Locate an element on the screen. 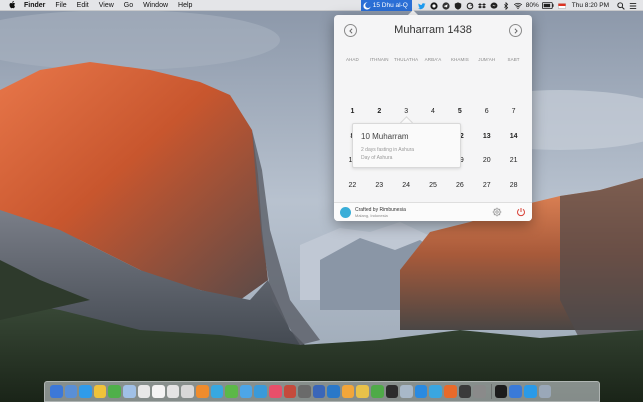 This screenshot has width=643, height=402. calendar-day: 25 is located at coordinates (433, 185).